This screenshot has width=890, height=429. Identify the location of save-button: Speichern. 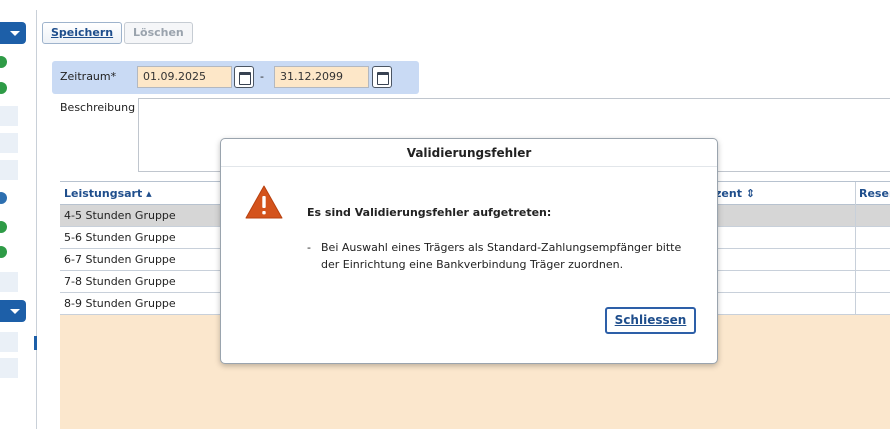
(82, 33).